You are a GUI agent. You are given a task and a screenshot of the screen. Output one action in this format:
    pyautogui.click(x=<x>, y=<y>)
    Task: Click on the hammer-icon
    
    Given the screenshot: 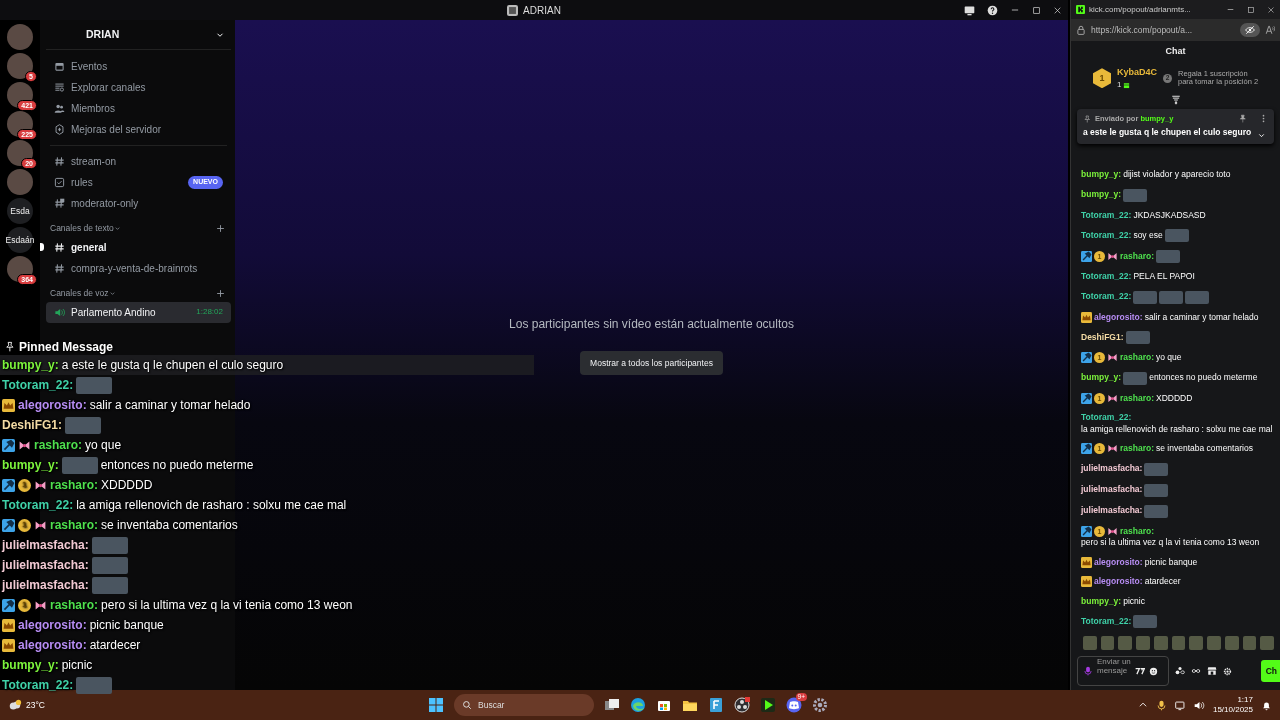 What is the action you would take?
    pyautogui.click(x=1086, y=449)
    